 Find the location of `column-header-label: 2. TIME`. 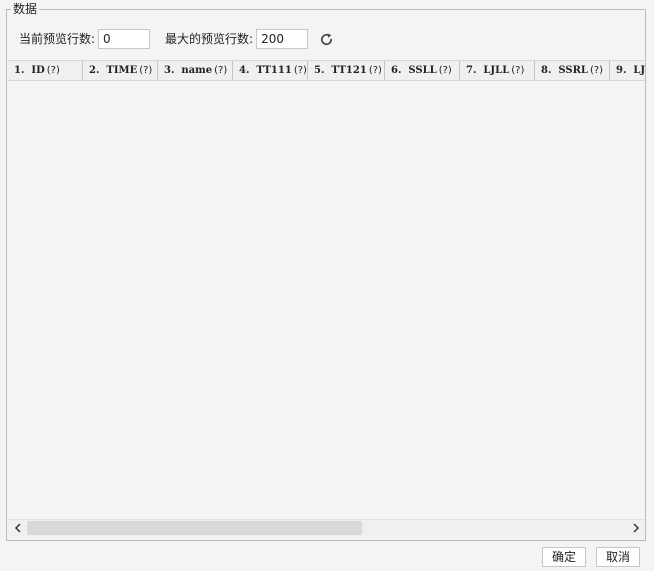

column-header-label: 2. TIME is located at coordinates (113, 70).